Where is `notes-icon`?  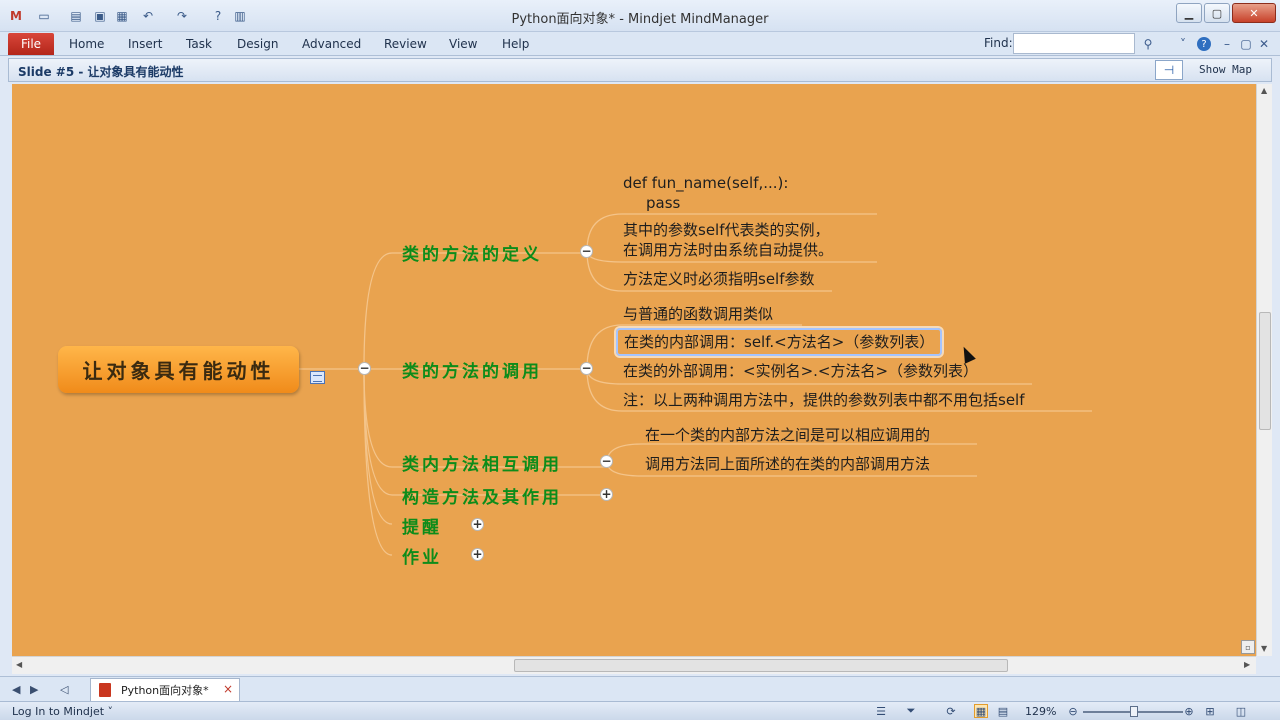
notes-icon is located at coordinates (317, 377).